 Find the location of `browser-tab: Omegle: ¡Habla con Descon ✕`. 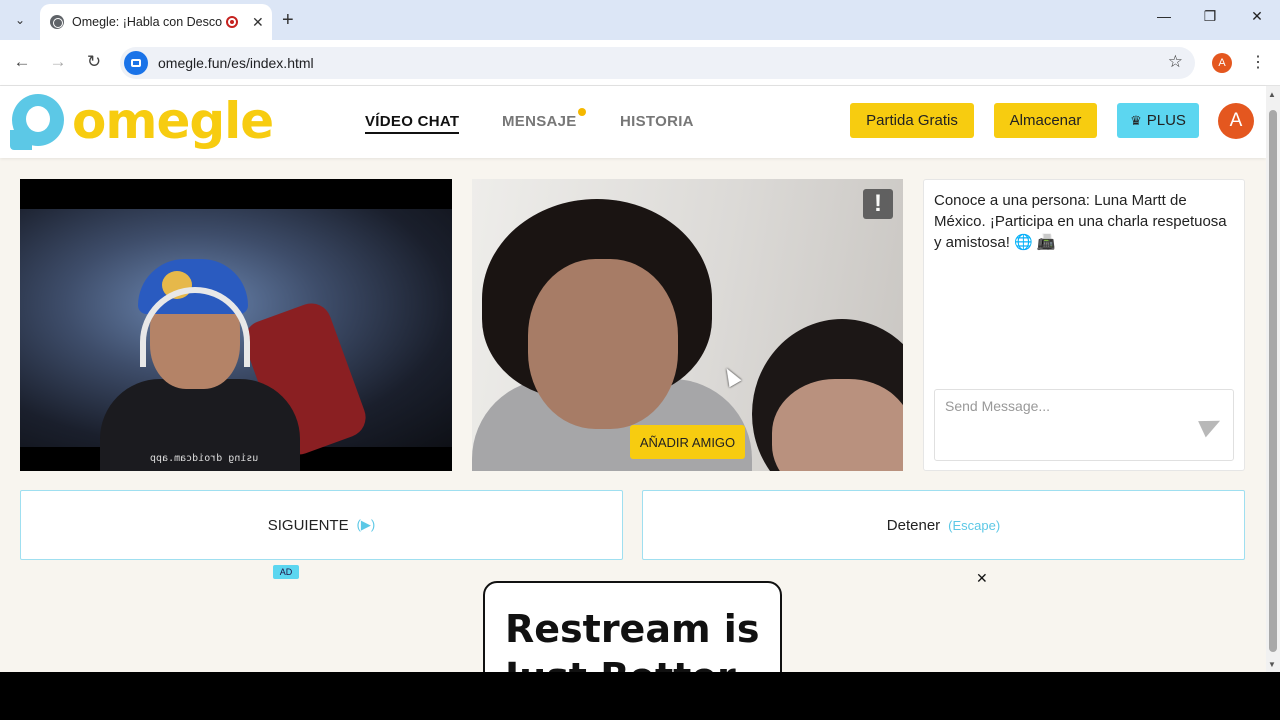

browser-tab: Omegle: ¡Habla con Descon ✕ is located at coordinates (156, 22).